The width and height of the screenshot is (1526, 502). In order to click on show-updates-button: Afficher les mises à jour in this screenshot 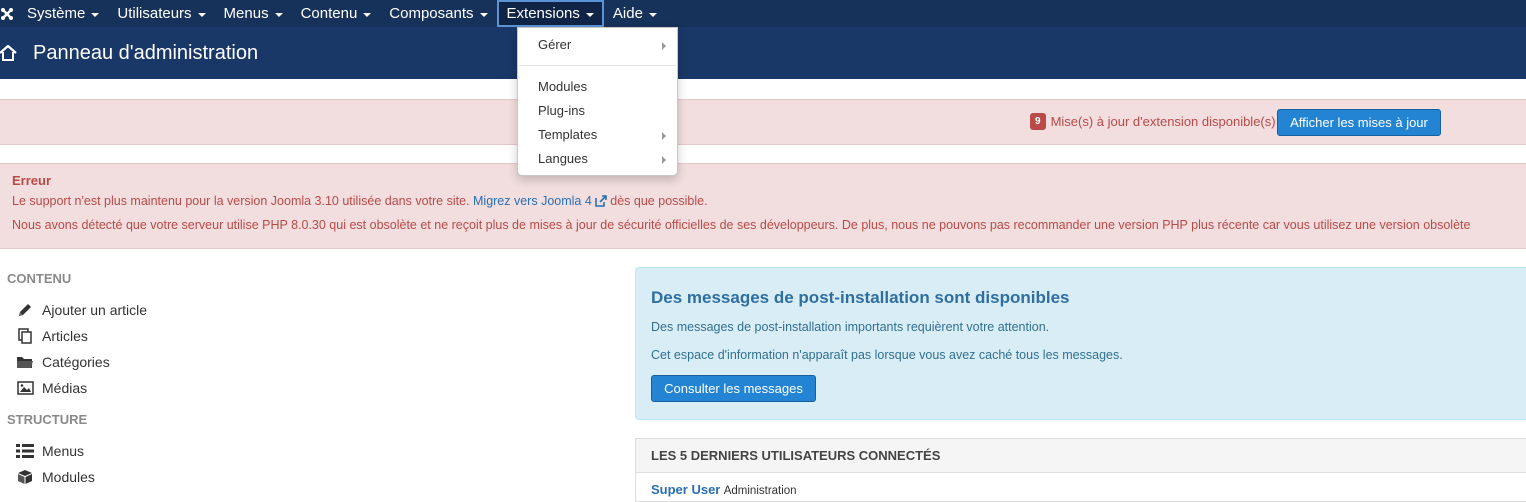, I will do `click(1359, 122)`.